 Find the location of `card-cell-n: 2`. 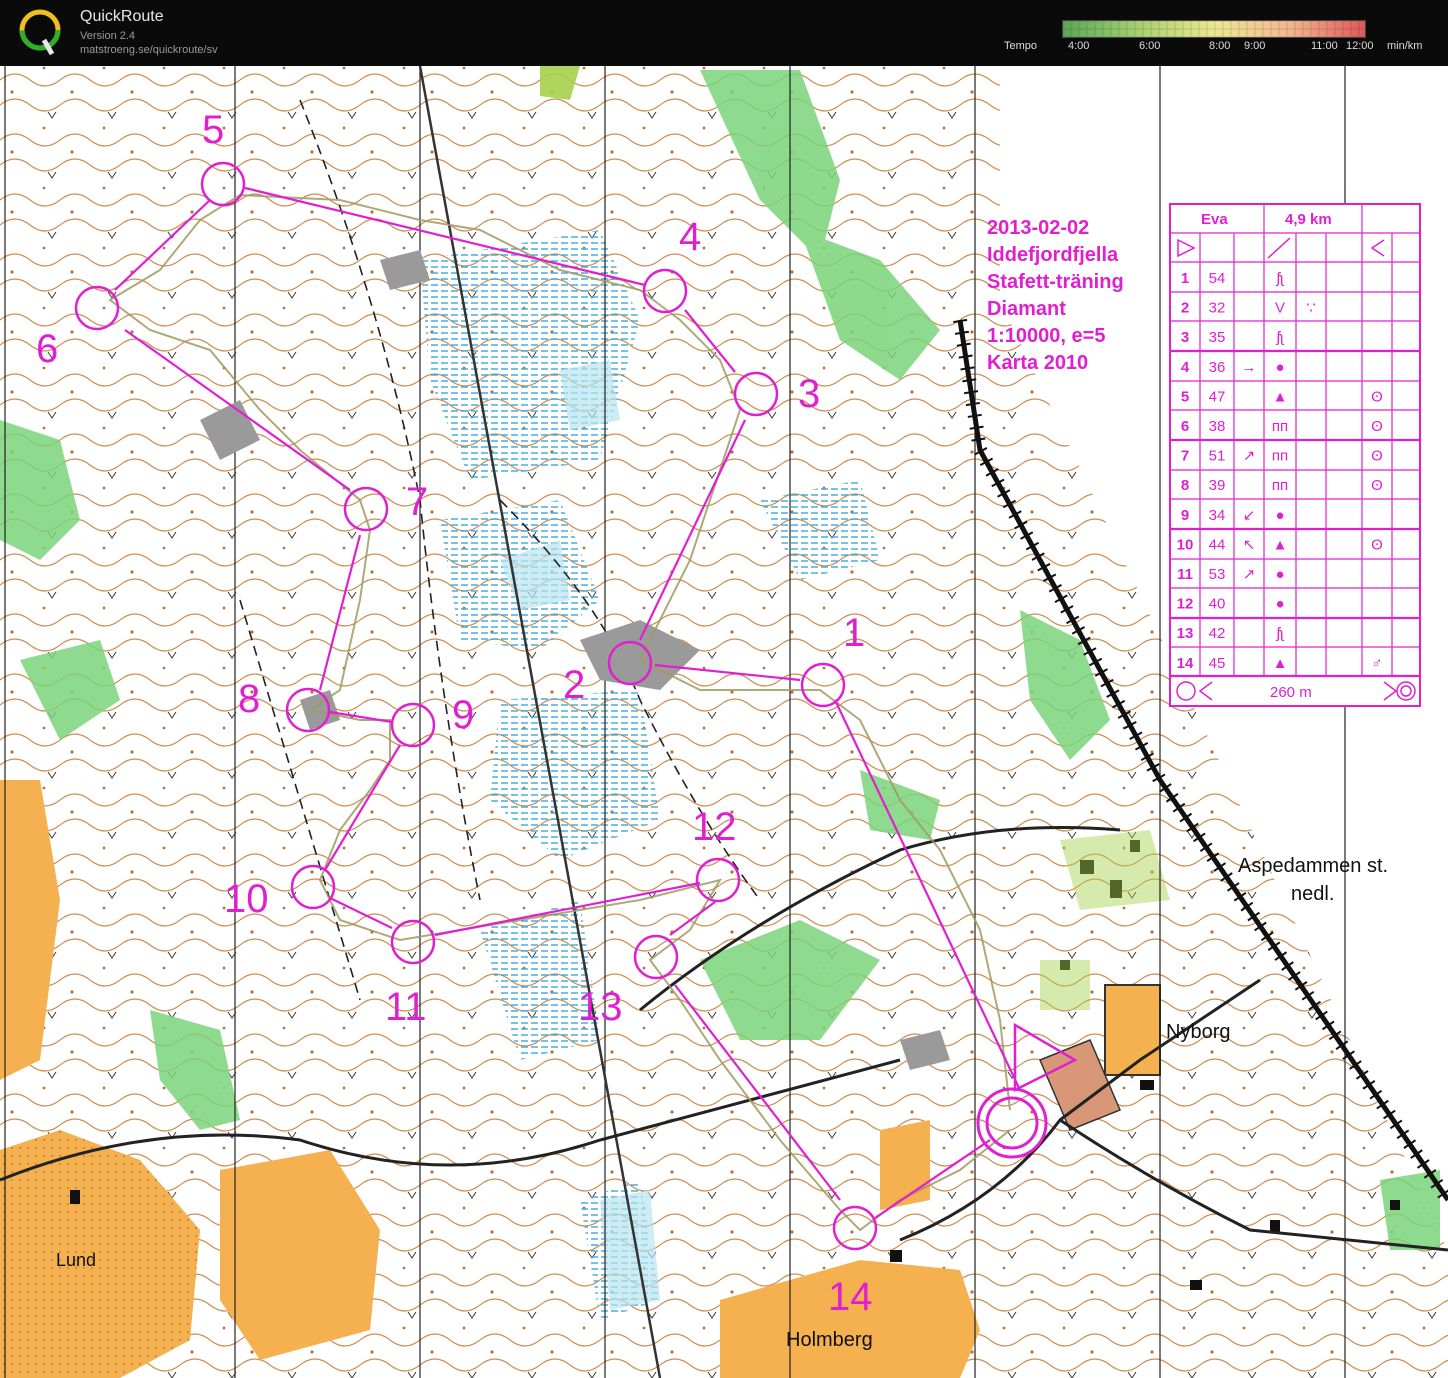

card-cell-n: 2 is located at coordinates (1185, 308).